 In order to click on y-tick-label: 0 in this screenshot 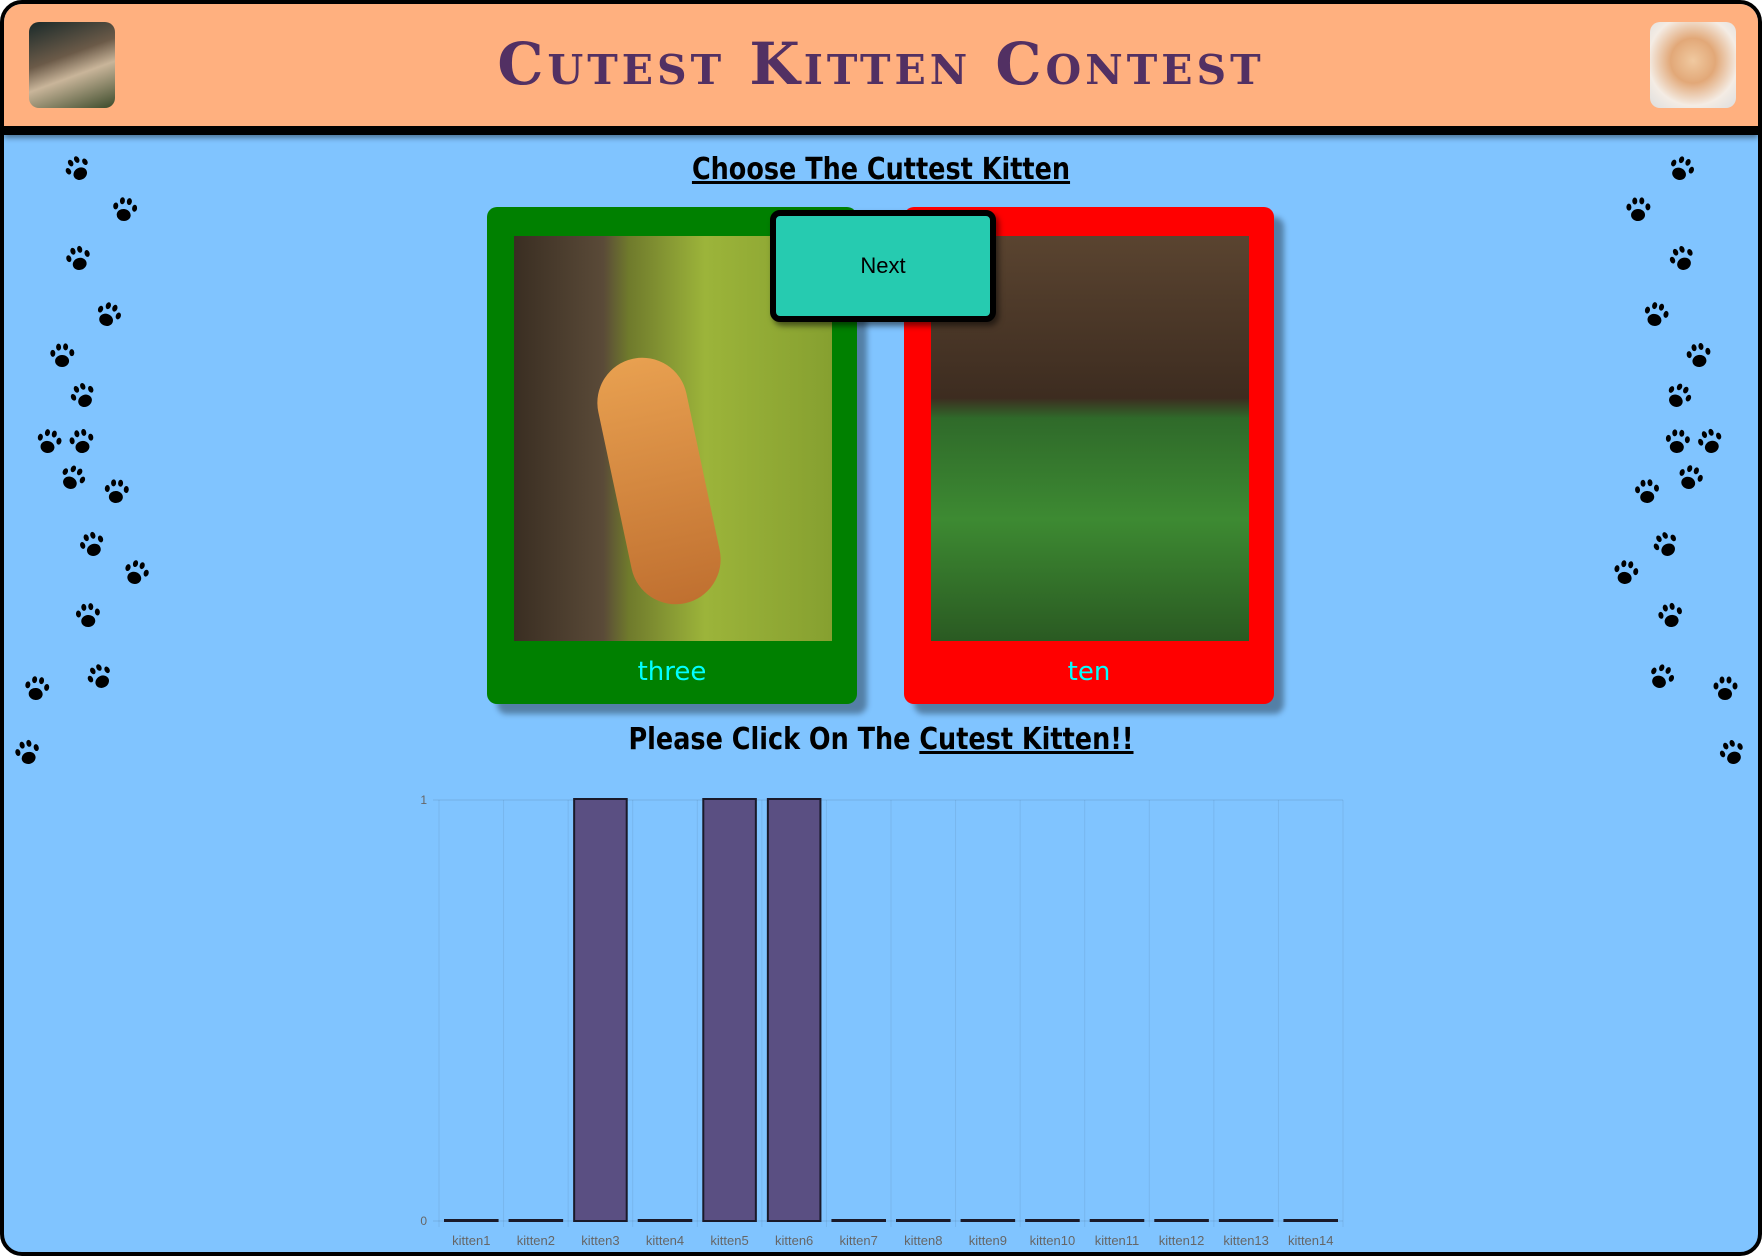, I will do `click(423, 1221)`.